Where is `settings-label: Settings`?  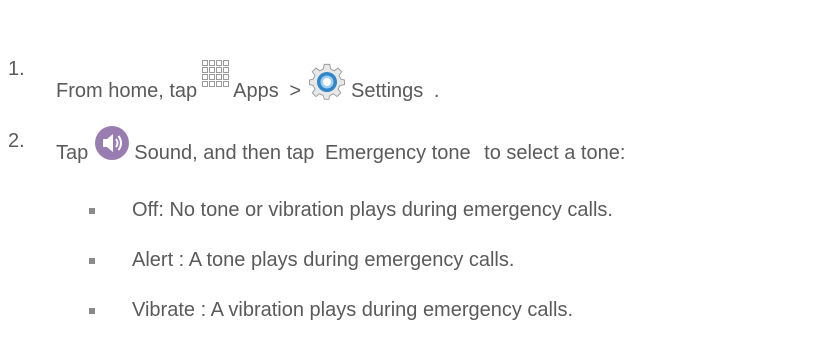 settings-label: Settings is located at coordinates (387, 91).